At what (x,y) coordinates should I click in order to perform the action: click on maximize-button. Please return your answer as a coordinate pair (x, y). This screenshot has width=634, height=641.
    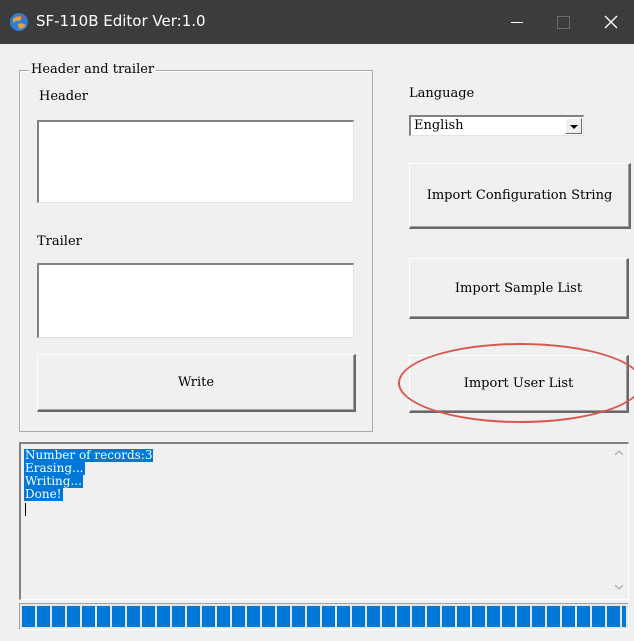
    Looking at the image, I should click on (563, 22).